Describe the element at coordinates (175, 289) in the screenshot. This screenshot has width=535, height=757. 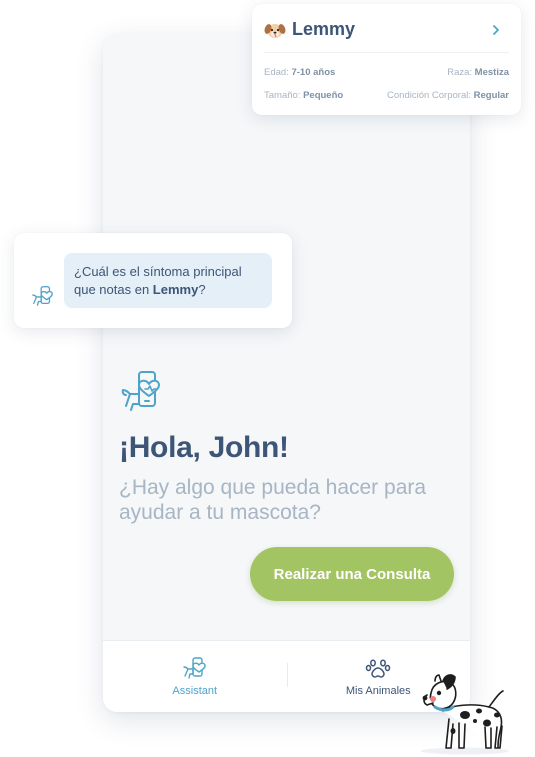
I see `message-pet-name: Lemmy` at that location.